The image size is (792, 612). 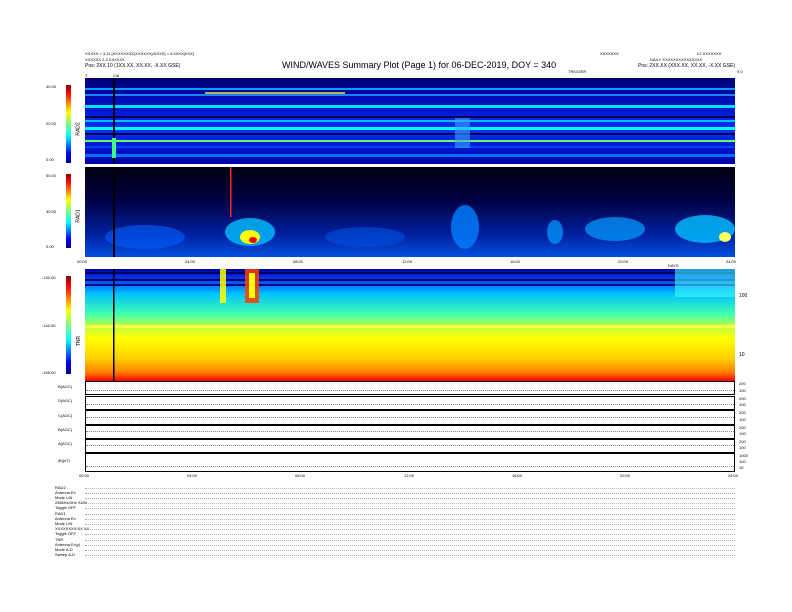 I want to click on tnr-colorbar, so click(x=68, y=325).